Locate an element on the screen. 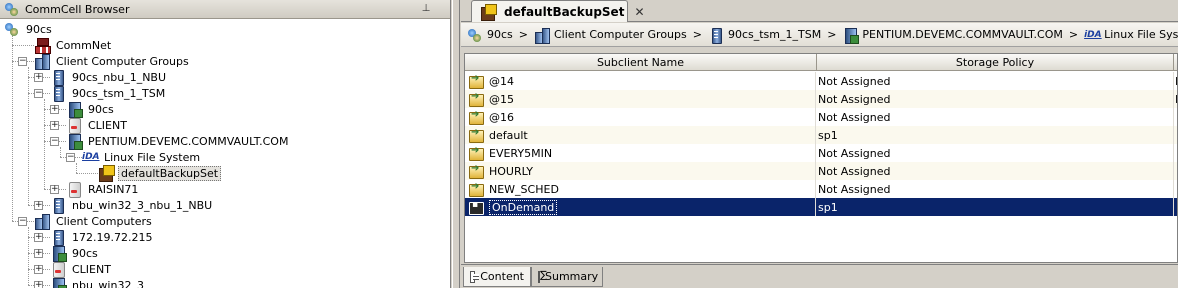 The image size is (1178, 288). breadcrumb-item: PENTIUM.DEVEMC.COMMVAULT.COM is located at coordinates (952, 35).